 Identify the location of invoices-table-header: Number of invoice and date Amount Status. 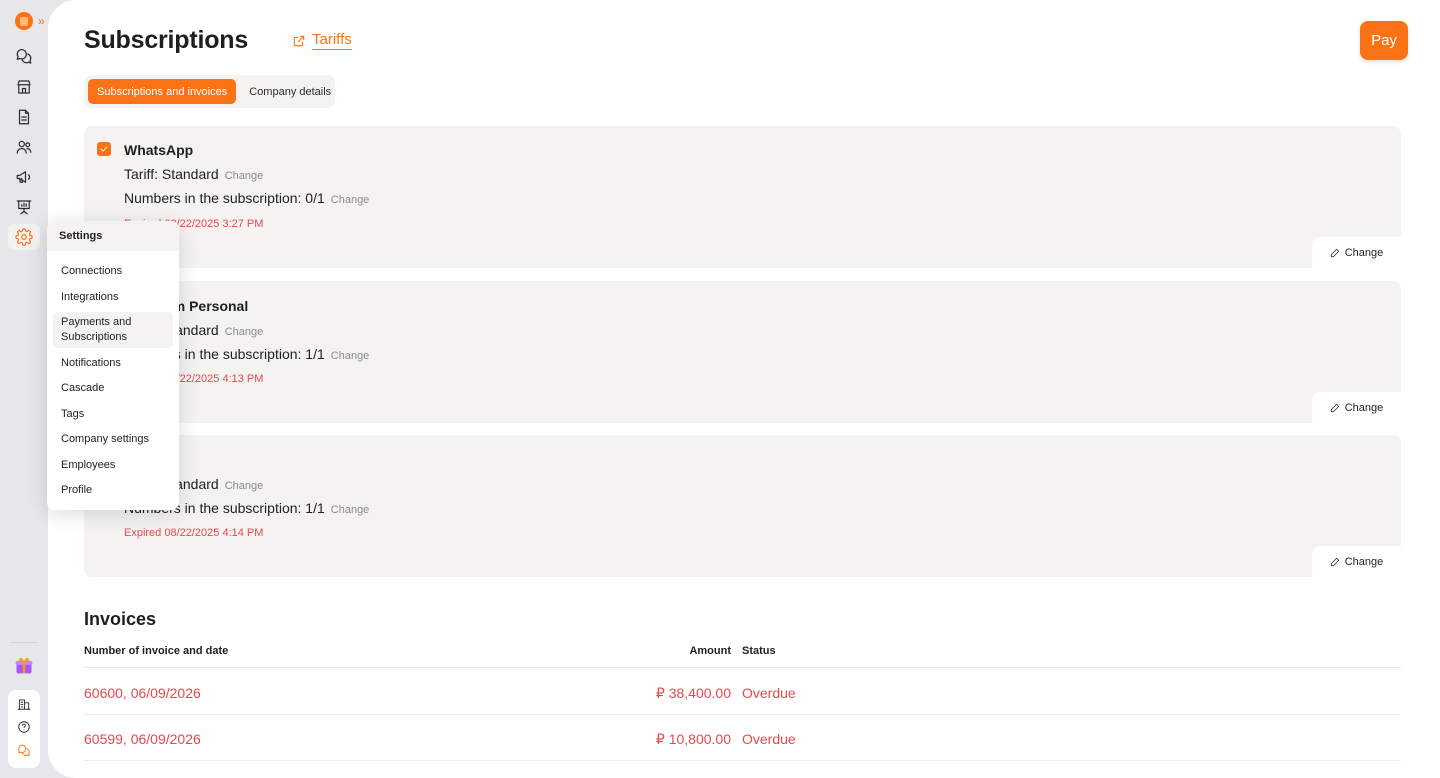
(742, 654).